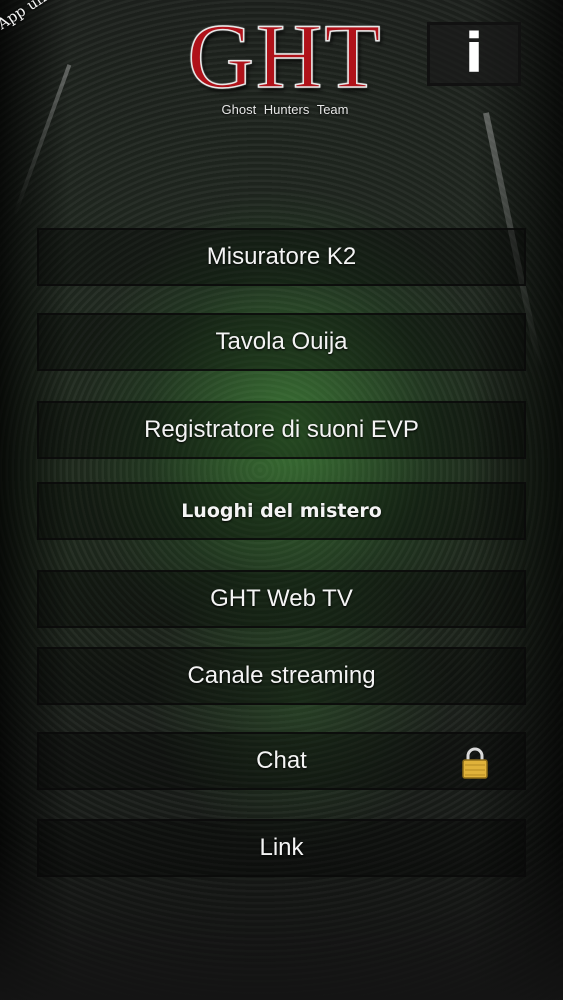  I want to click on menu-button-label: Chat, so click(281, 760).